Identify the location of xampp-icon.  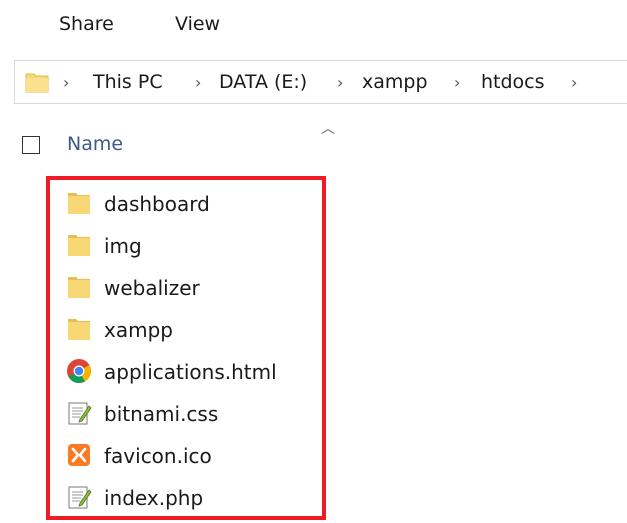
(79, 455).